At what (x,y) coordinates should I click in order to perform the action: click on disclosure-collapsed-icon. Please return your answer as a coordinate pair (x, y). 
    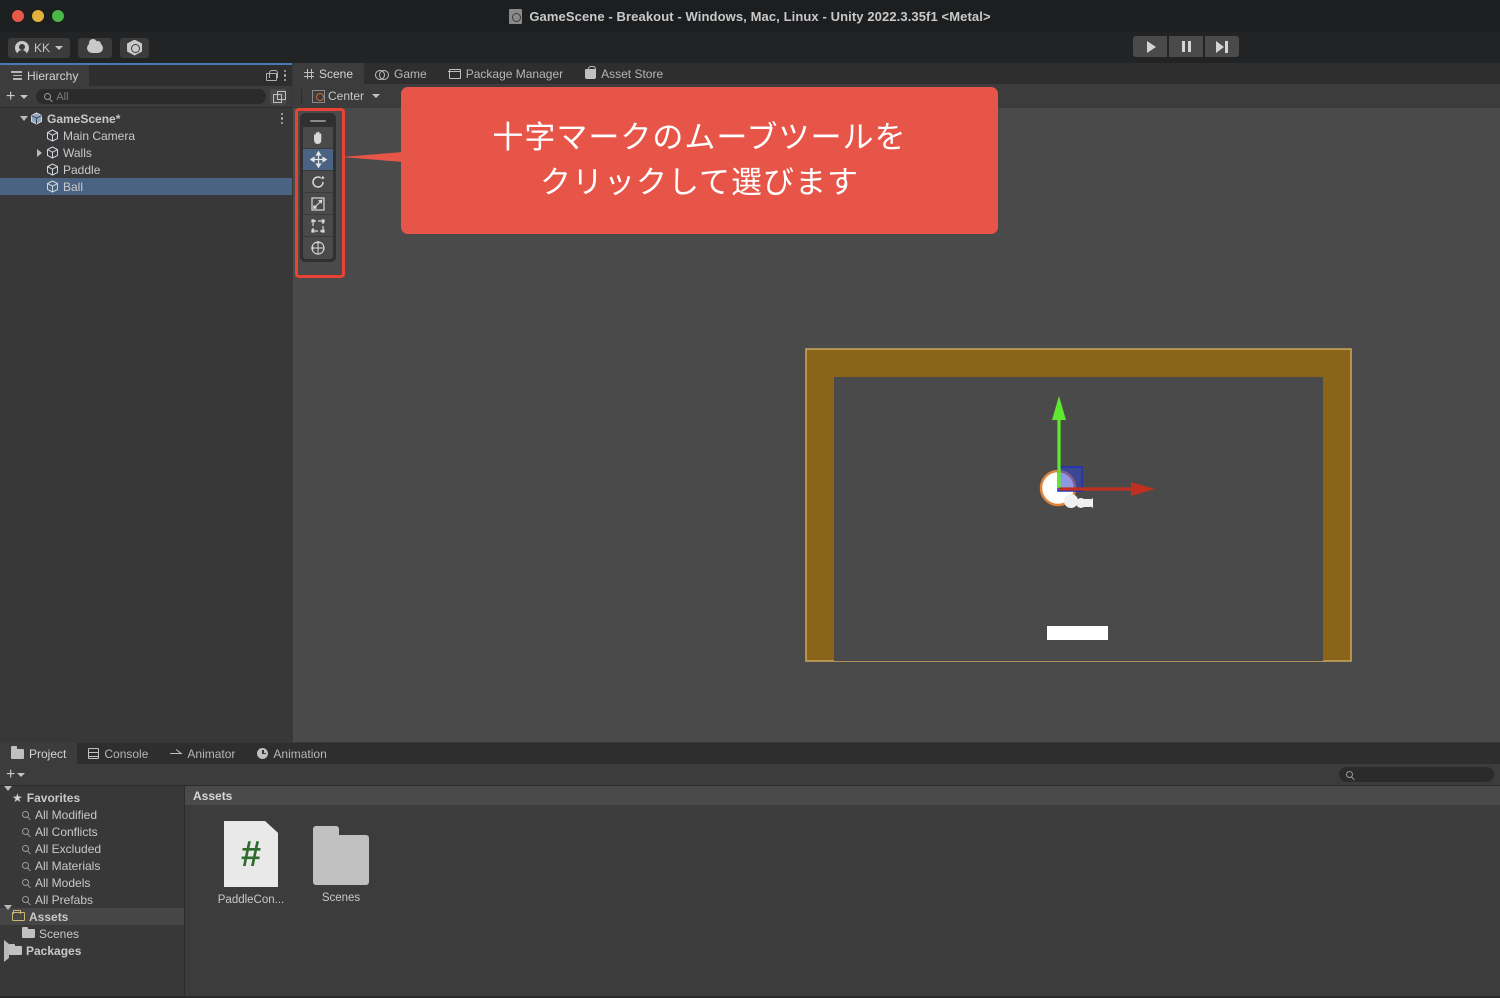
    Looking at the image, I should click on (39, 152).